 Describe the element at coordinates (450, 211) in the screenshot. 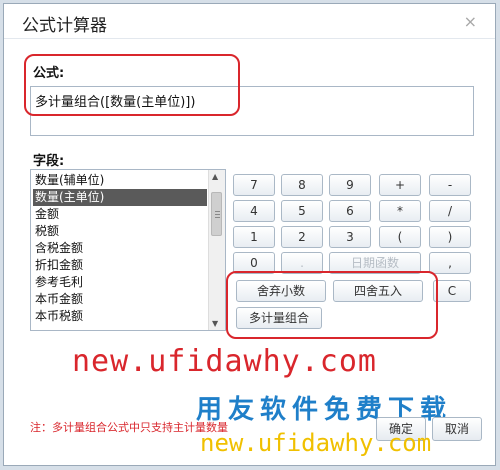

I see `key-divide: /` at that location.